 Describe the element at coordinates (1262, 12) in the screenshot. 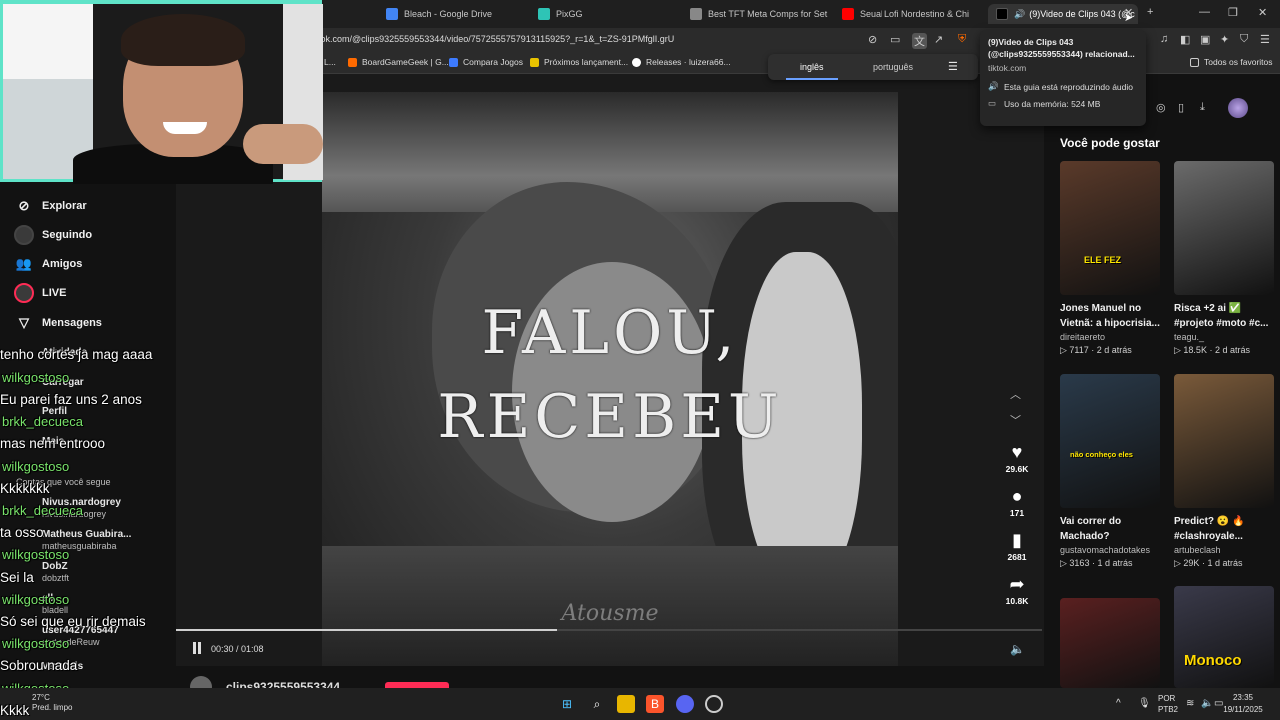

I see `close-window-icon: ✕` at that location.